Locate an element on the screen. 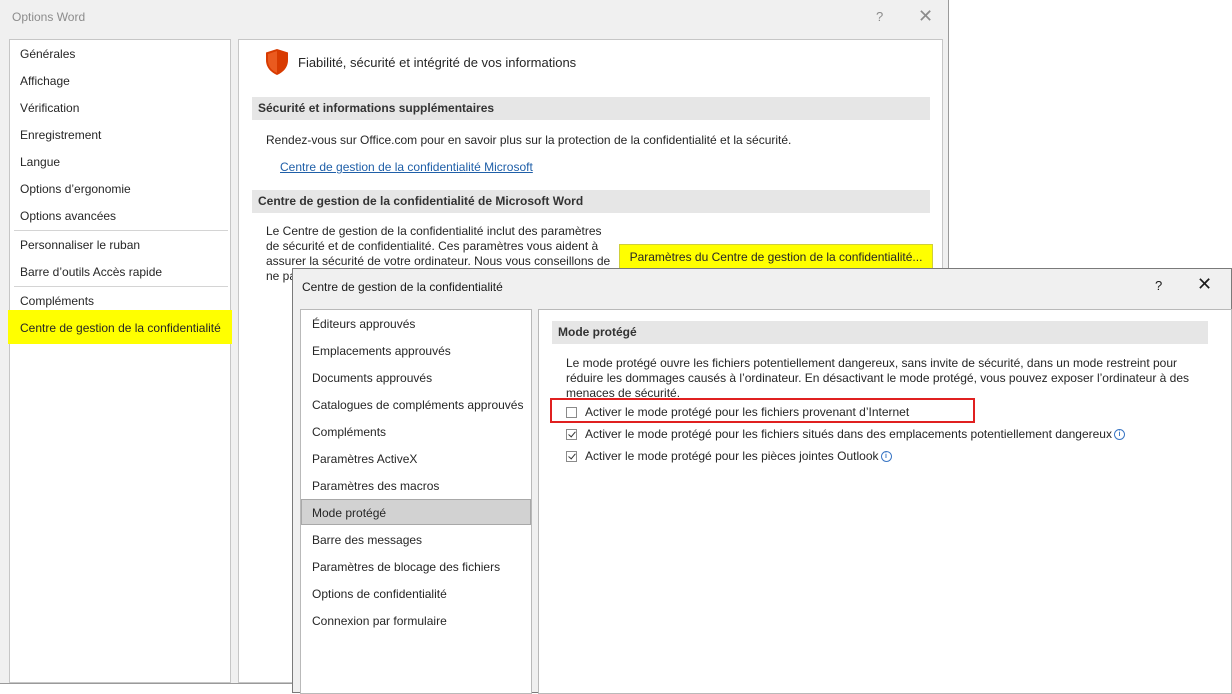 The image size is (1232, 694). nav-item-personnaliser-ruban: Personnaliser le ruban is located at coordinates (80, 245).